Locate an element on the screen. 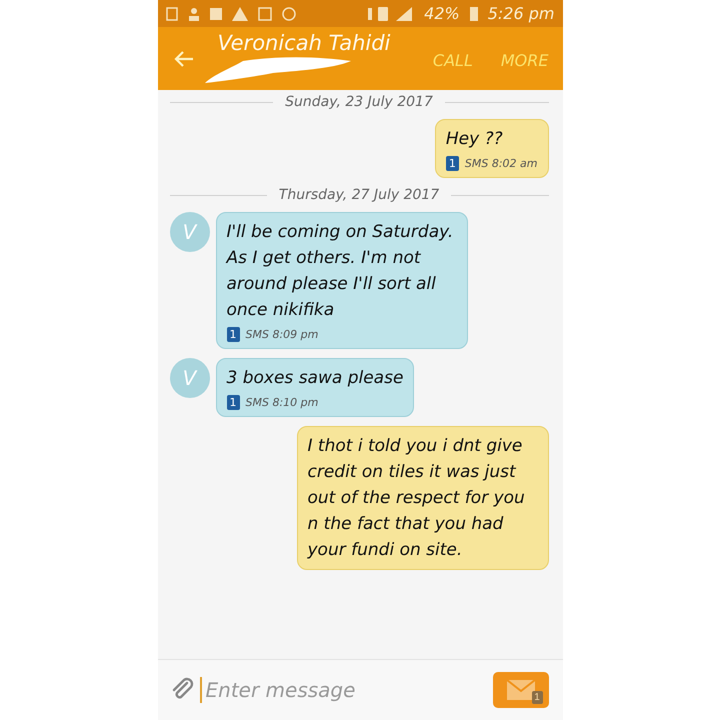  battery-icon is located at coordinates (474, 13).